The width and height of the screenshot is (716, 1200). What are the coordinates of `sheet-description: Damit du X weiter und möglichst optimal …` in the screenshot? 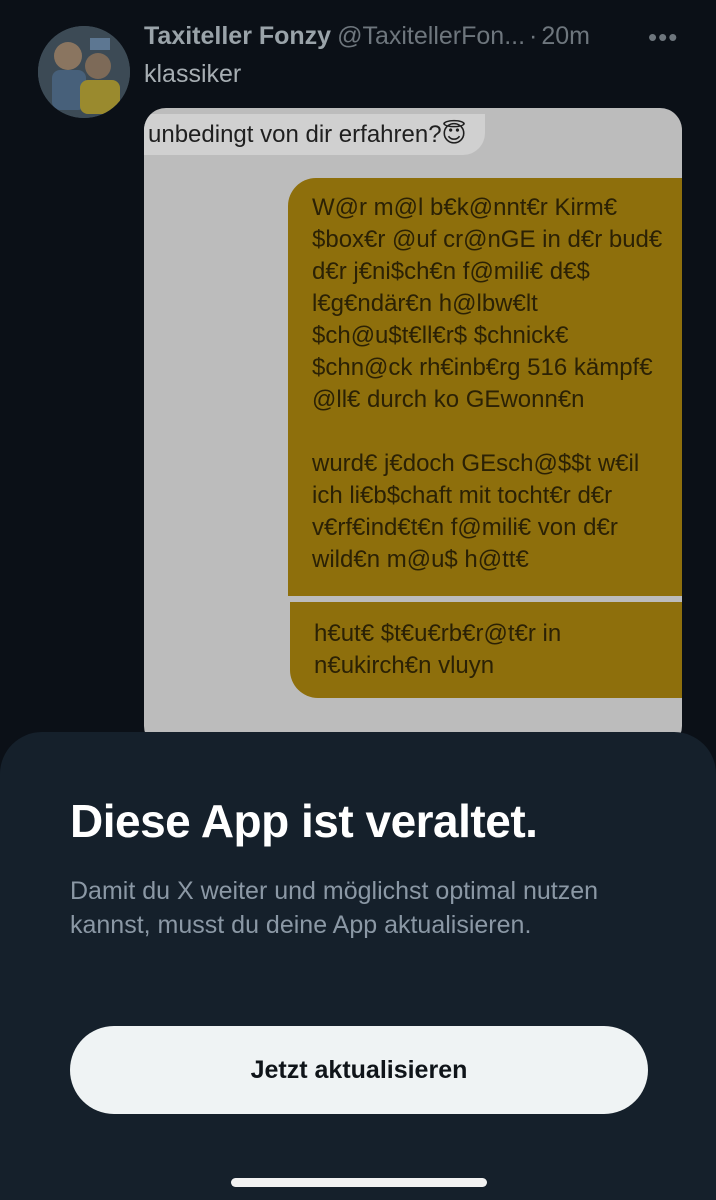 It's located at (334, 908).